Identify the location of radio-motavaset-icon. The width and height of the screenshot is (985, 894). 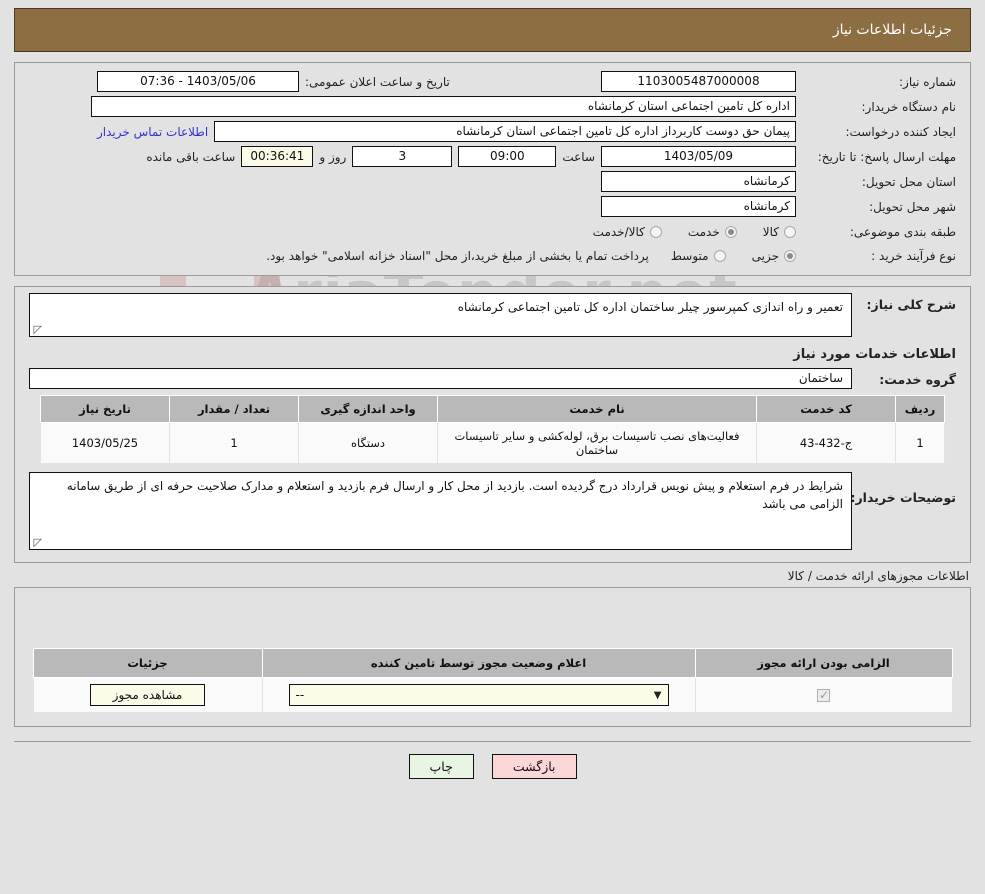
(719, 256).